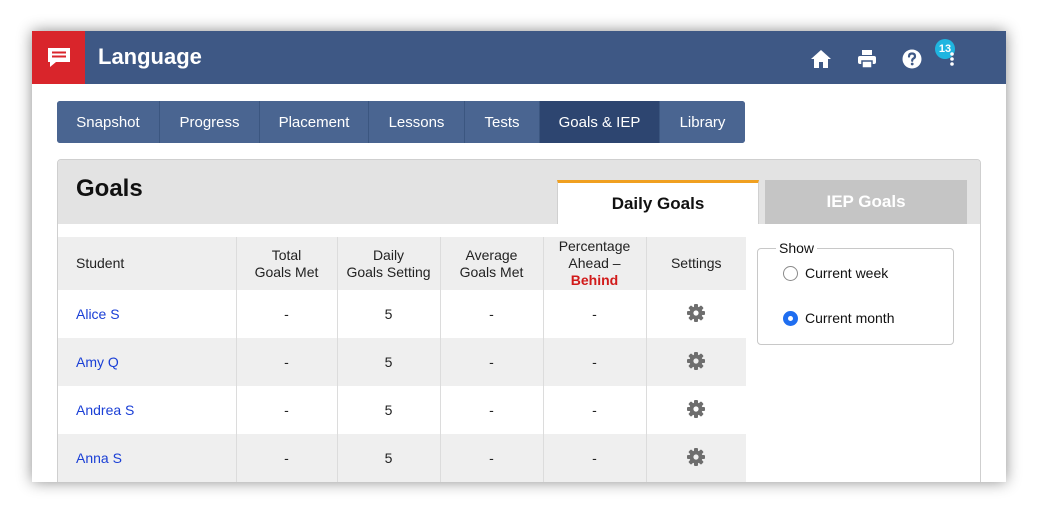  Describe the element at coordinates (150, 56) in the screenshot. I see `app-title: Language` at that location.